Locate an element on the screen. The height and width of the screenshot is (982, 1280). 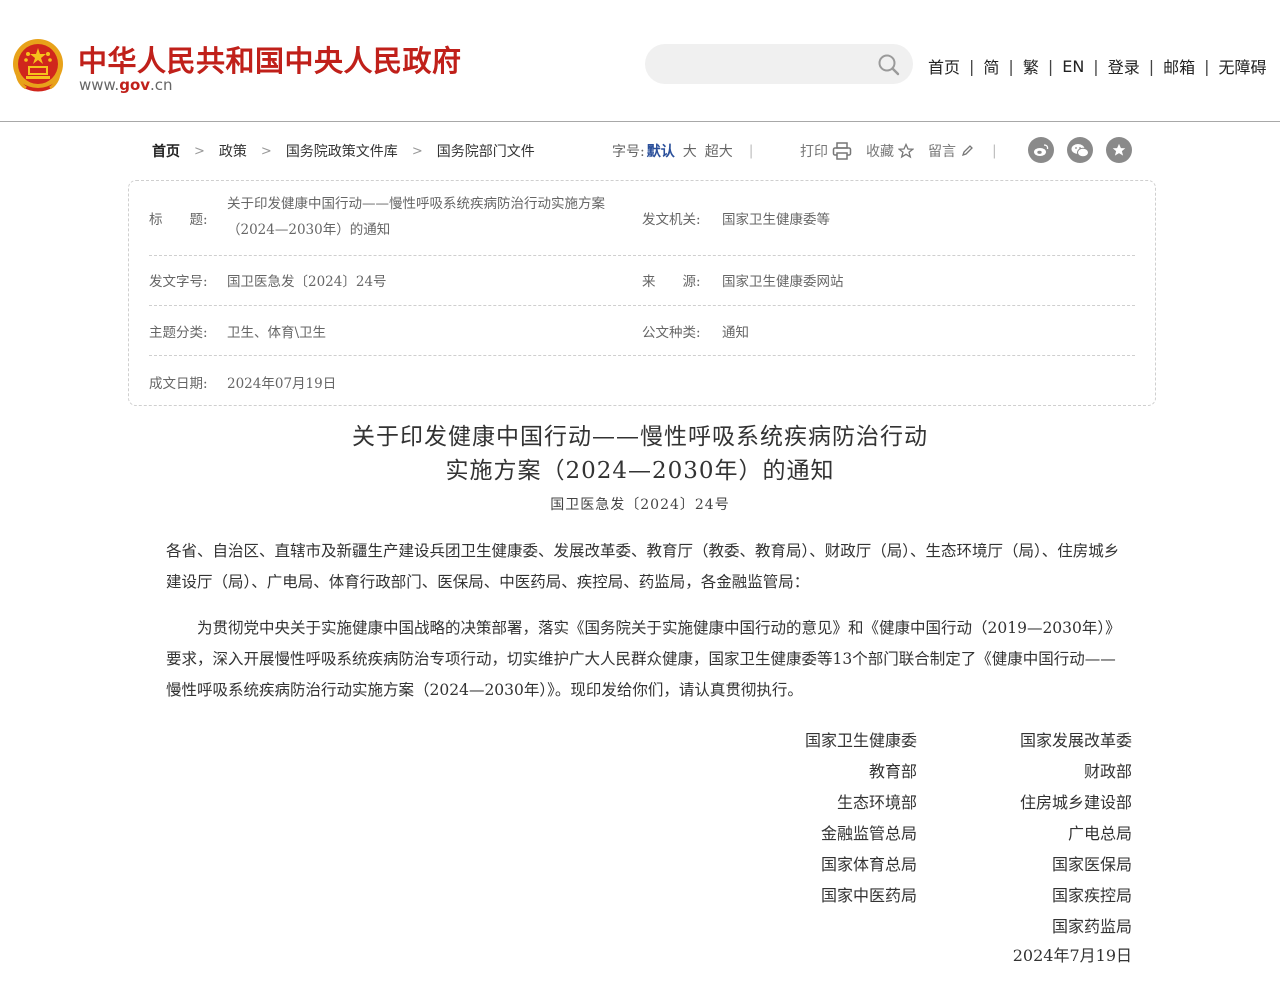
share-buttons is located at coordinates (1086, 150).